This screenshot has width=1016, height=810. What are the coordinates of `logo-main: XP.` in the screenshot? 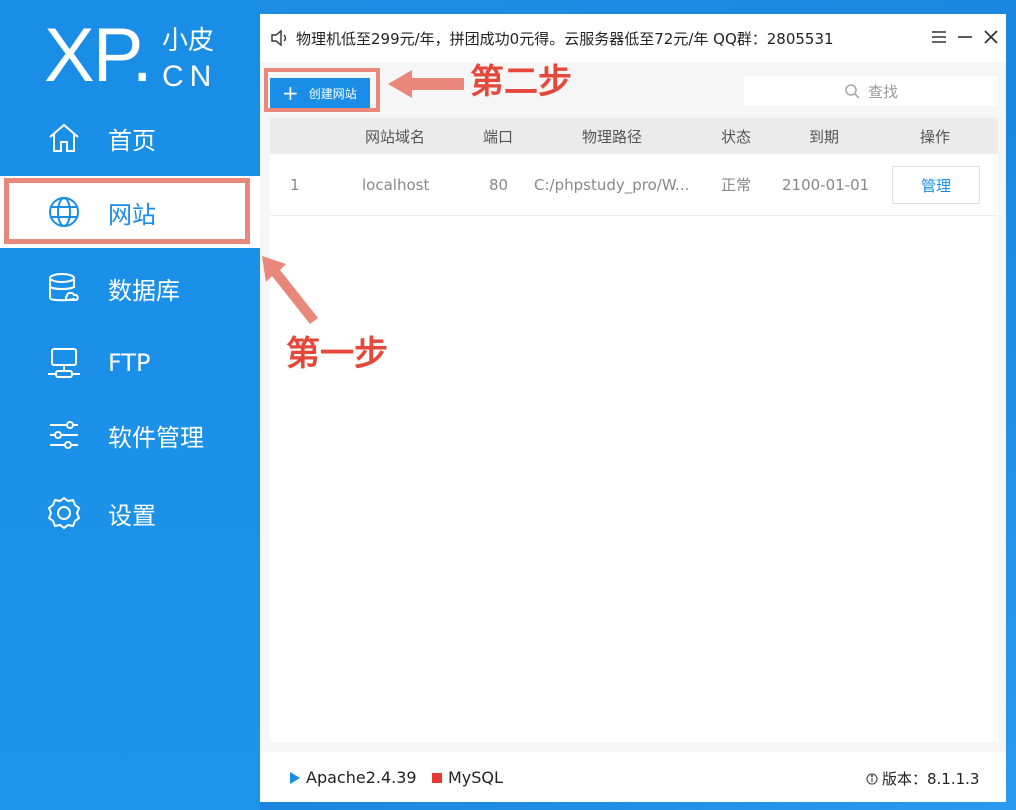 It's located at (98, 55).